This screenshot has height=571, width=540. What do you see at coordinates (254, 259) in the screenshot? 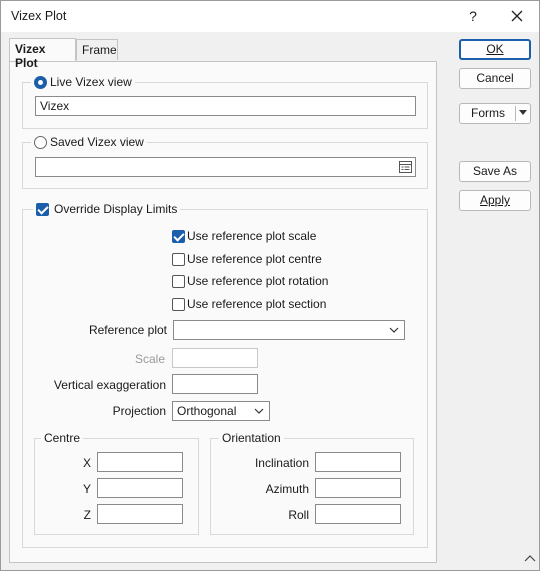
I see `use-ref-centre-label: Use reference plot centre` at bounding box center [254, 259].